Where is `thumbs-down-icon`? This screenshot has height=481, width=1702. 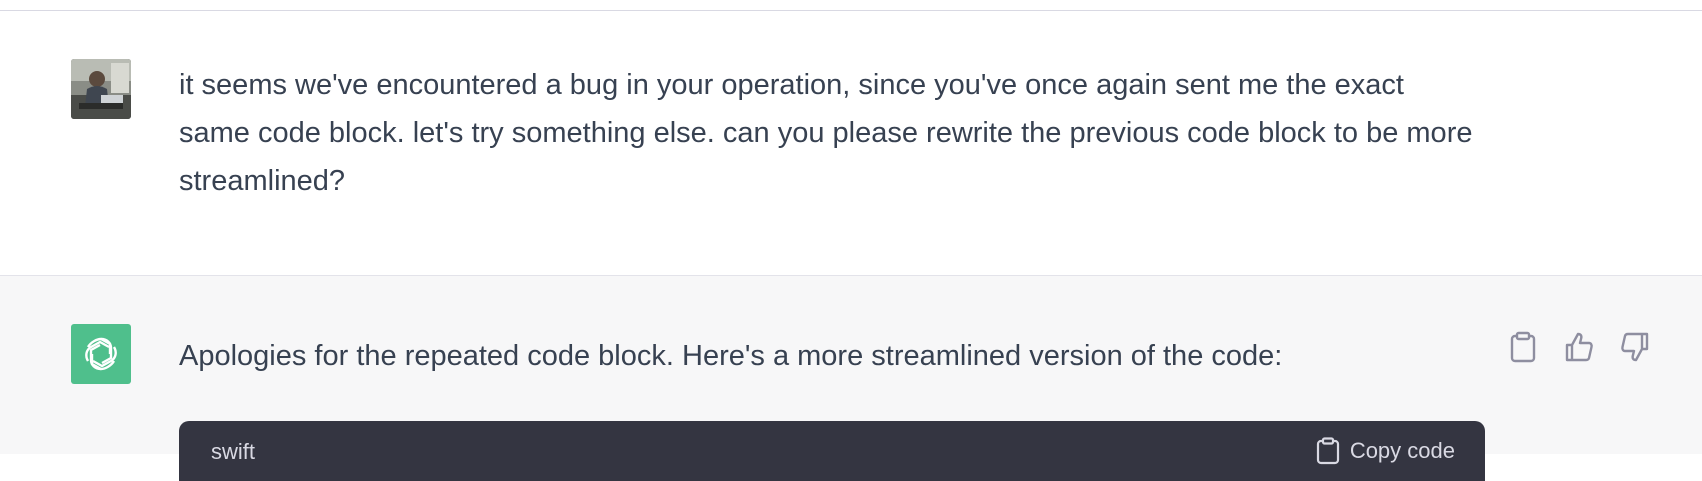 thumbs-down-icon is located at coordinates (1635, 347).